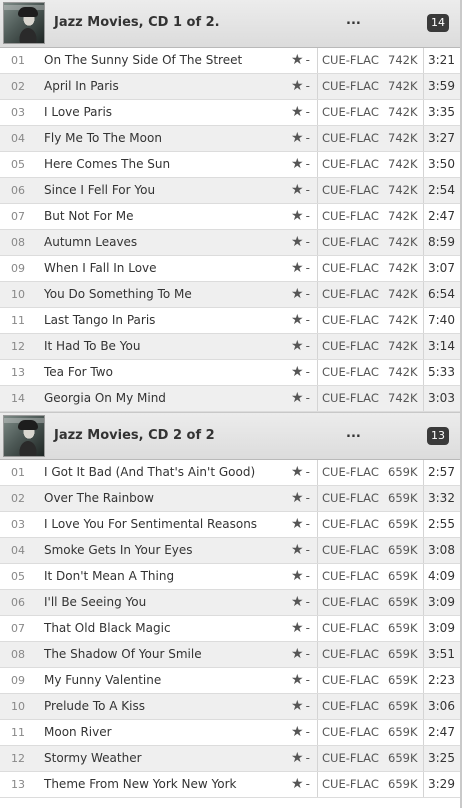 The width and height of the screenshot is (462, 808). What do you see at coordinates (231, 759) in the screenshot?
I see `track-row: 12 Stormy Weather ★ - CUE-FLAC 659K 3:25` at bounding box center [231, 759].